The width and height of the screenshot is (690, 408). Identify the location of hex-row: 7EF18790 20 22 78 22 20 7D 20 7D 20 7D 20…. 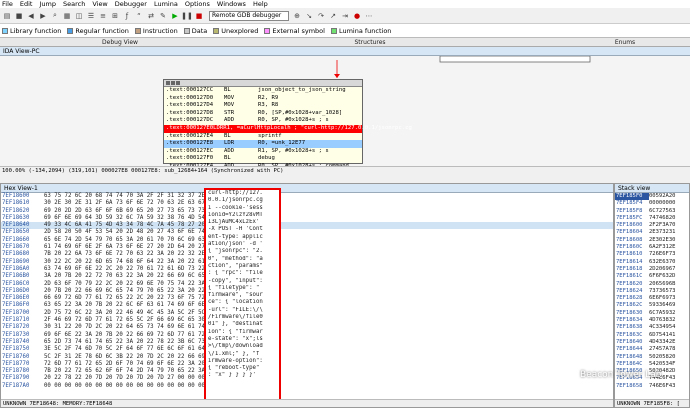
(307, 378).